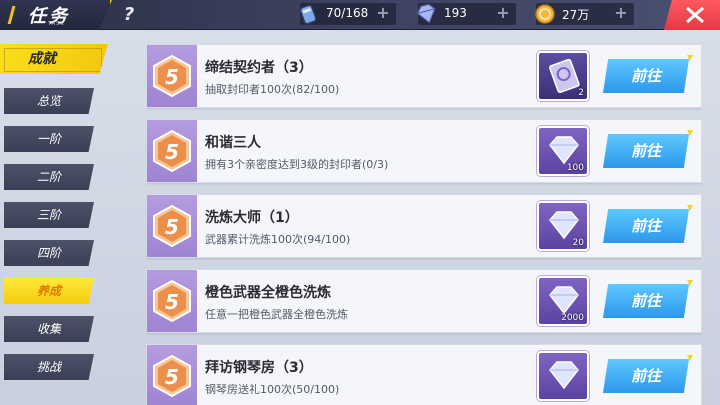 Image resolution: width=720 pixels, height=405 pixels. Describe the element at coordinates (259, 68) in the screenshot. I see `task-title: 缔结契约者（3）` at that location.